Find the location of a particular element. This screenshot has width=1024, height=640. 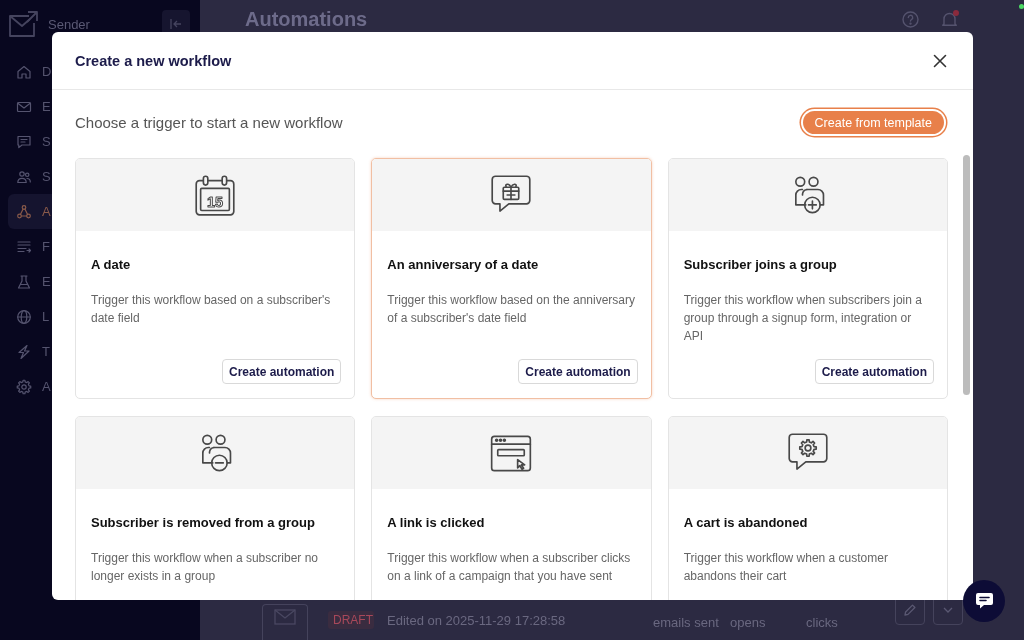

people-icon is located at coordinates (24, 176).